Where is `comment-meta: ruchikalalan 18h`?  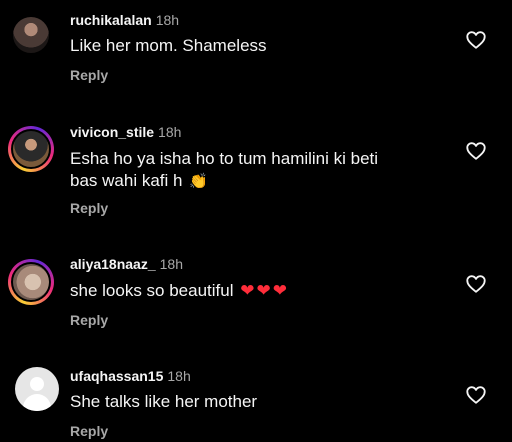 comment-meta: ruchikalalan 18h is located at coordinates (124, 20).